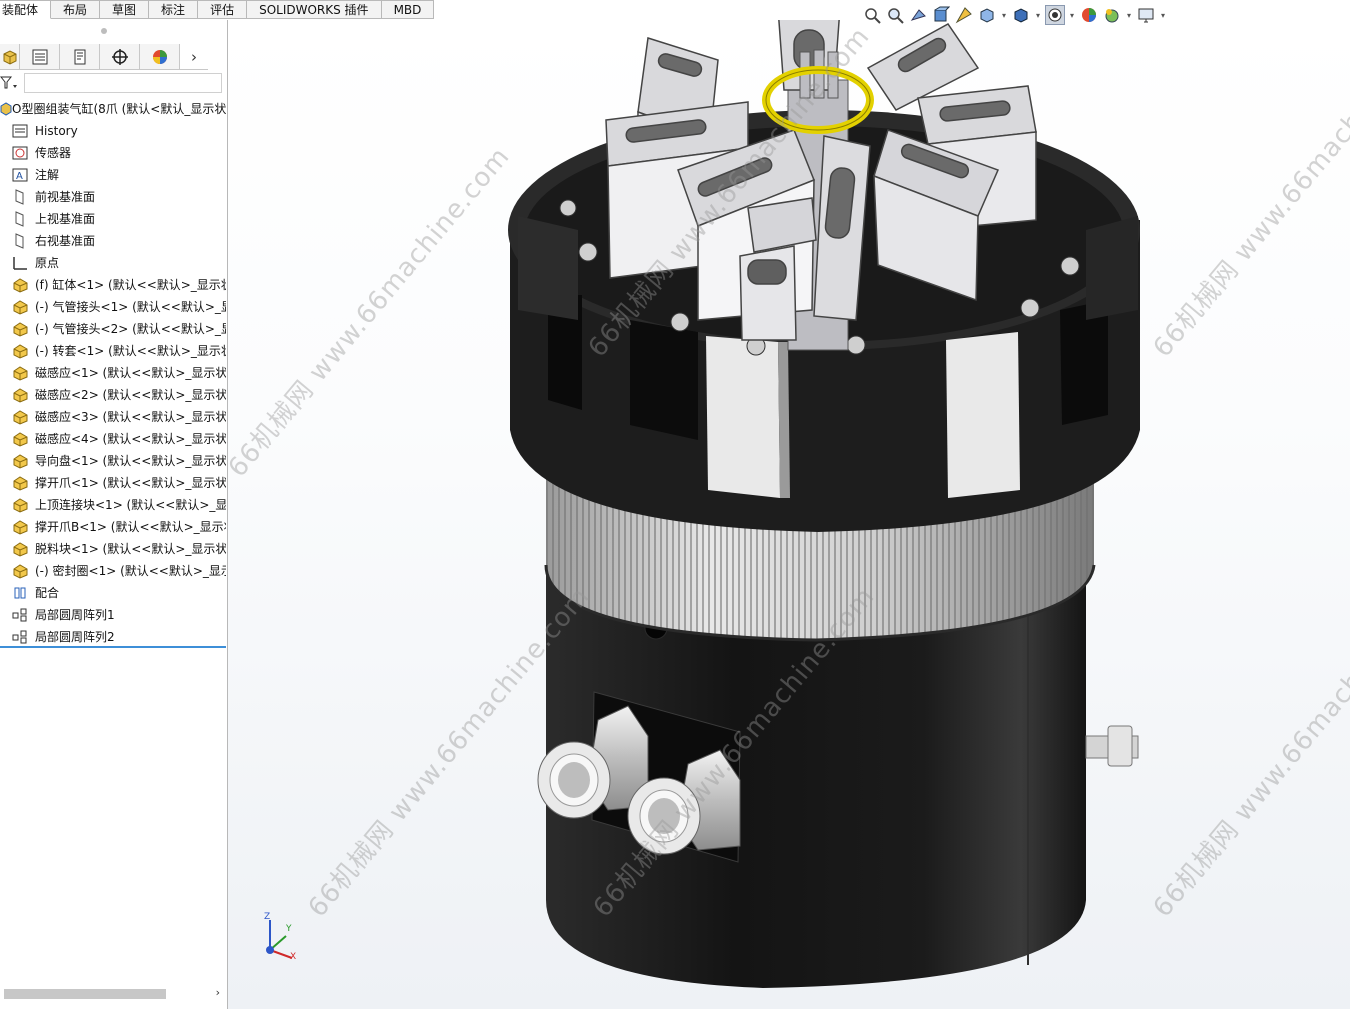 The width and height of the screenshot is (1350, 1009). I want to click on tab-mbd: MBD, so click(408, 9).